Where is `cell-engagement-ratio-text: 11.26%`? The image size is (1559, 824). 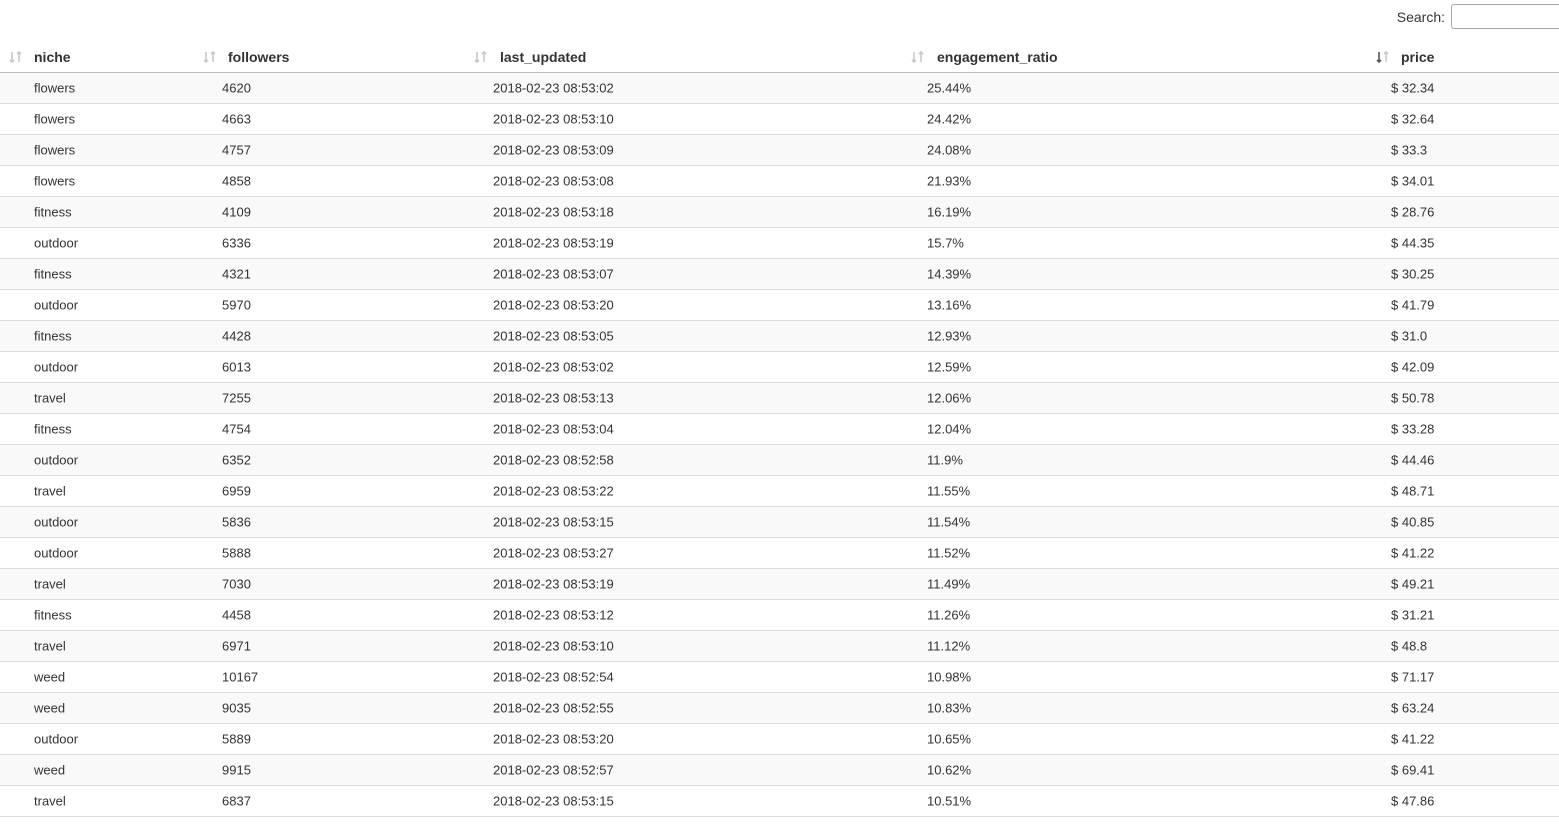 cell-engagement-ratio-text: 11.26% is located at coordinates (949, 615).